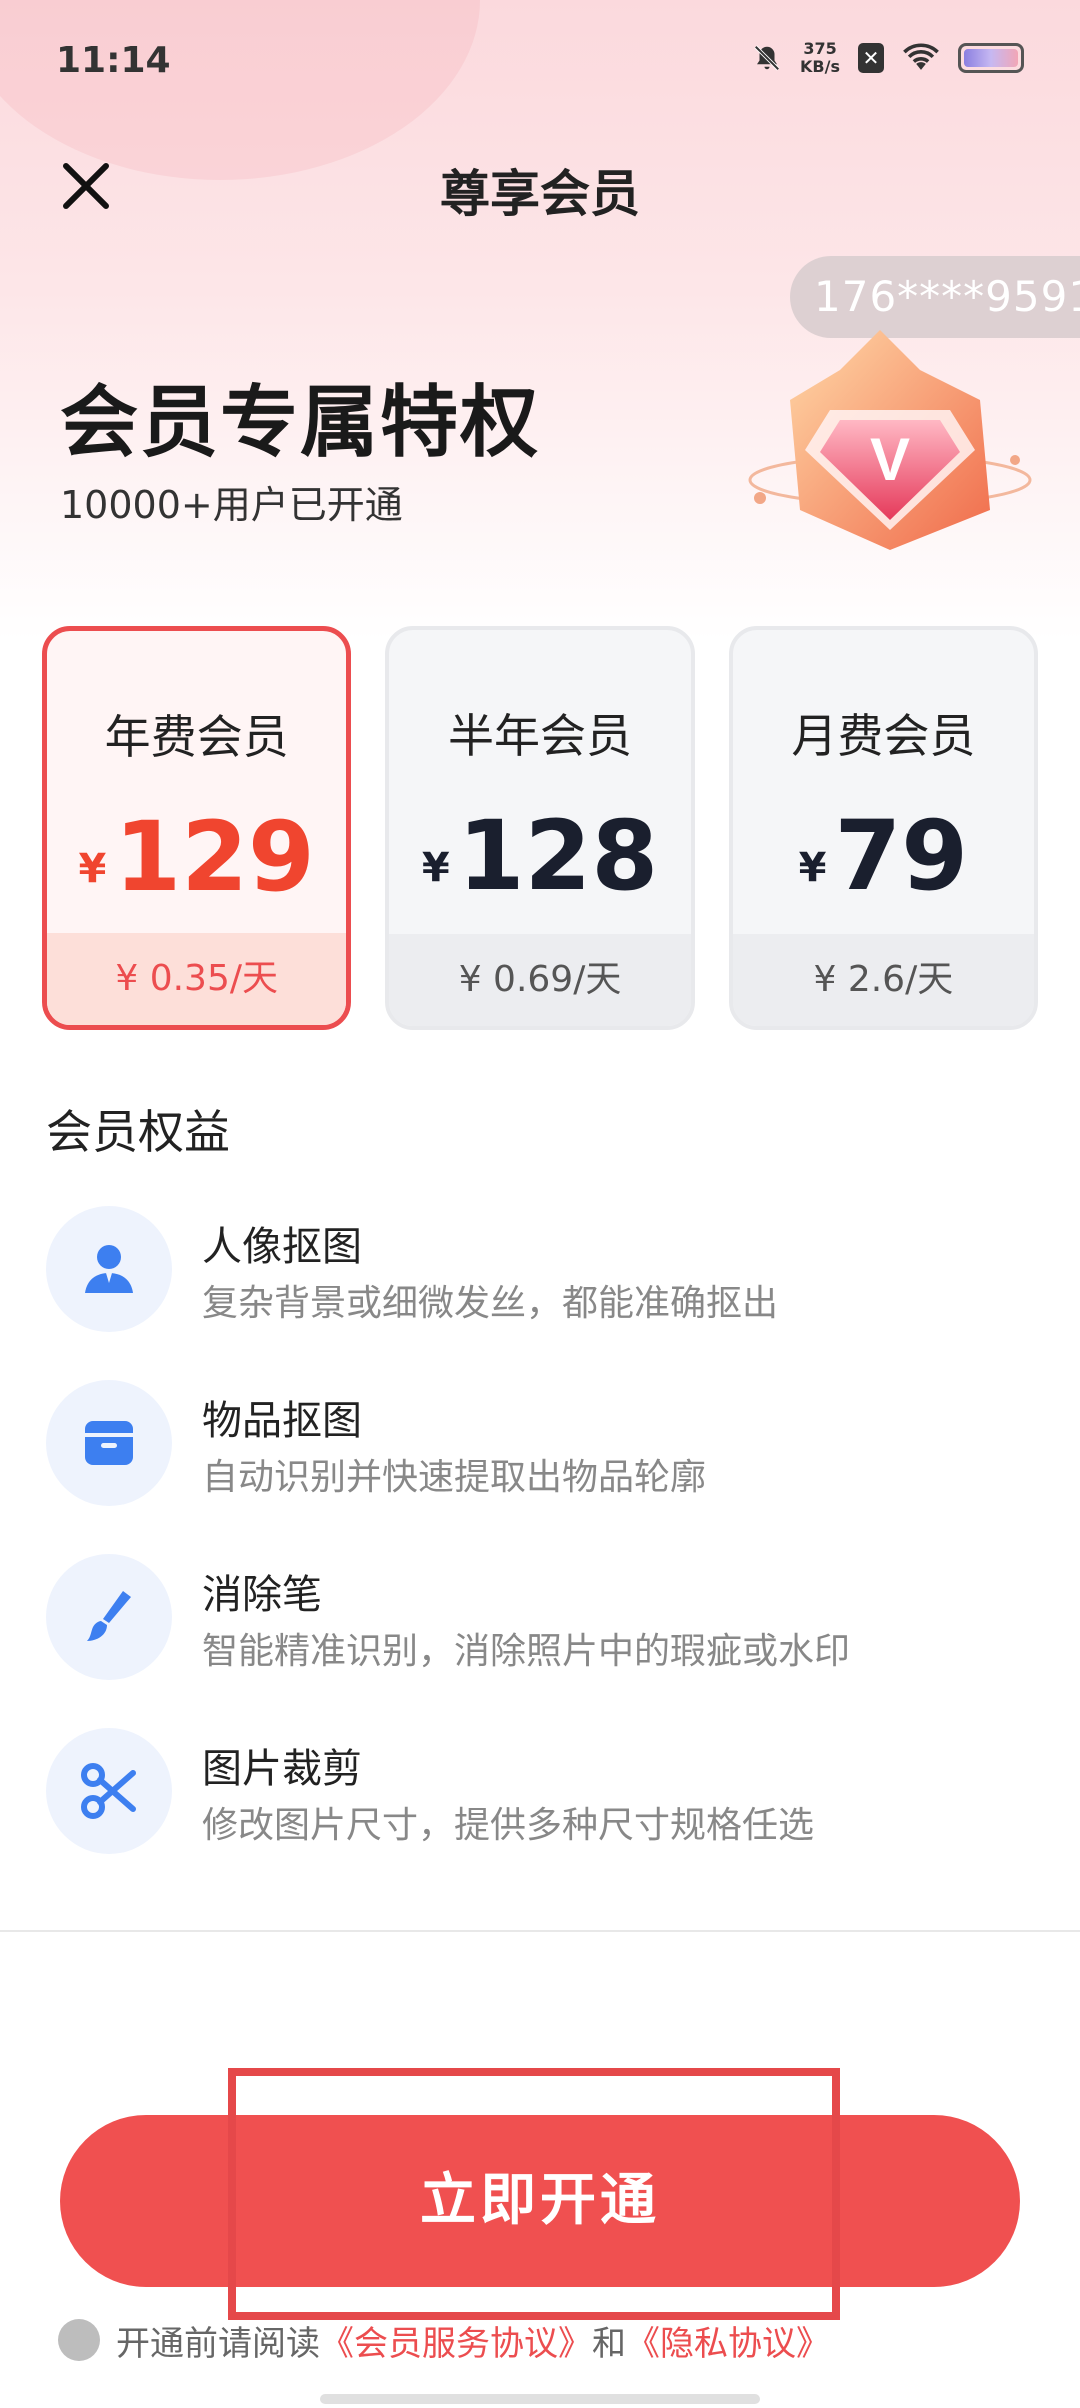 Image resolution: width=1080 pixels, height=2408 pixels. What do you see at coordinates (546, 1619) in the screenshot?
I see `benefit-item-eraser: 消除笔 智能精准识别，消除照片中的瑕疵或水印` at bounding box center [546, 1619].